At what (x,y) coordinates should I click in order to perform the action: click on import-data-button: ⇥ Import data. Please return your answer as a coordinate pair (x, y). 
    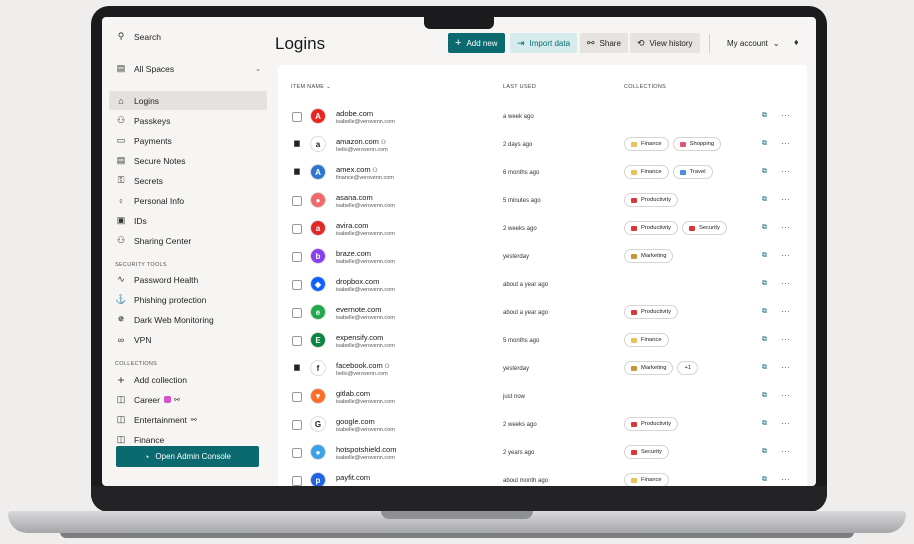
    Looking at the image, I should click on (544, 43).